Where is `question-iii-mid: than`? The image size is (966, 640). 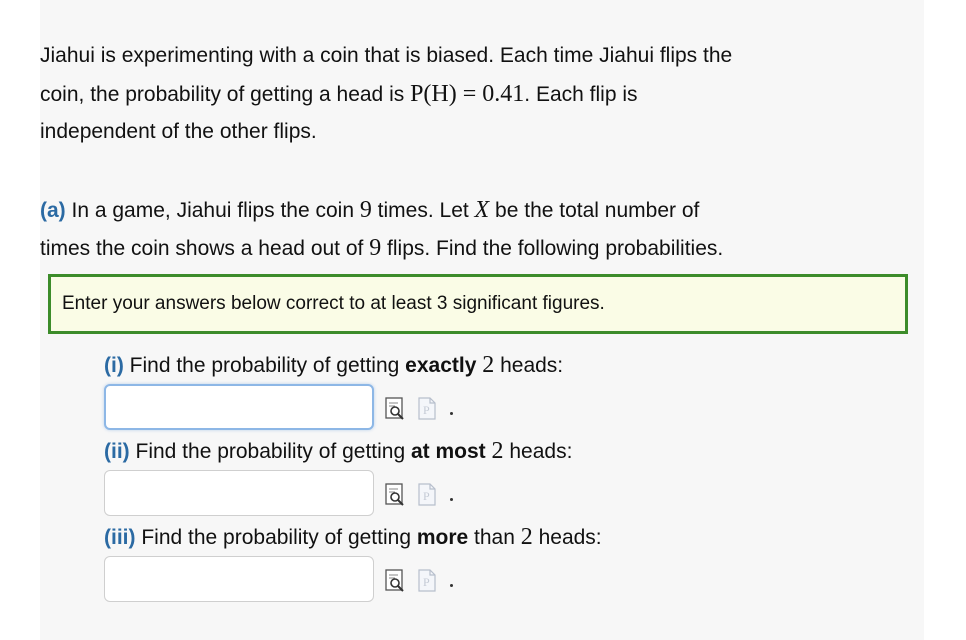
question-iii-mid: than is located at coordinates (494, 537).